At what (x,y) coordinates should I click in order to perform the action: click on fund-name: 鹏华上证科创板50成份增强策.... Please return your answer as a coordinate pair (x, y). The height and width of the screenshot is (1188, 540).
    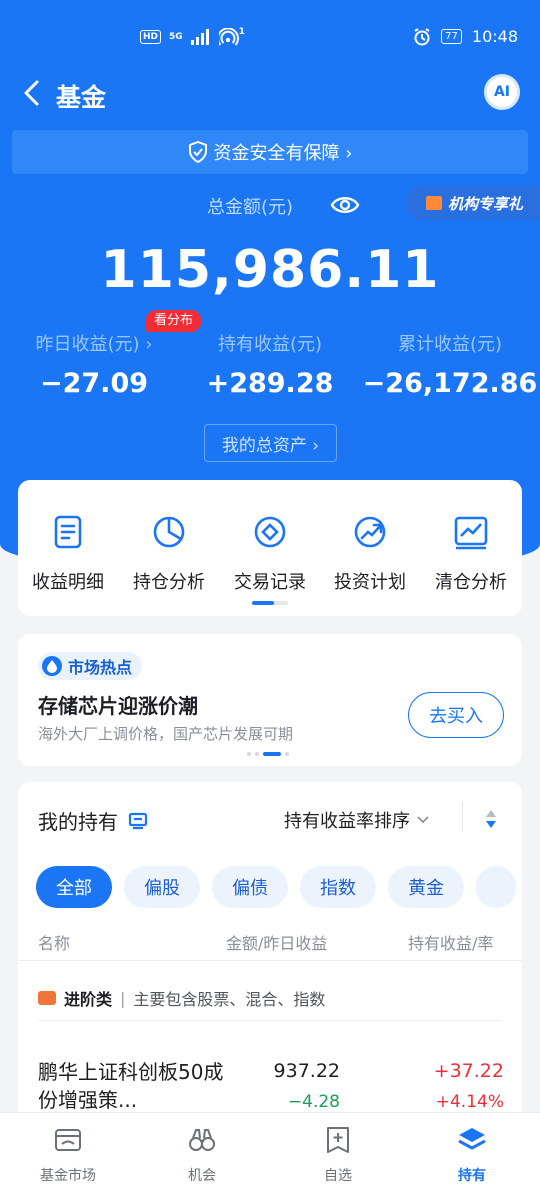
    Looking at the image, I should click on (133, 1086).